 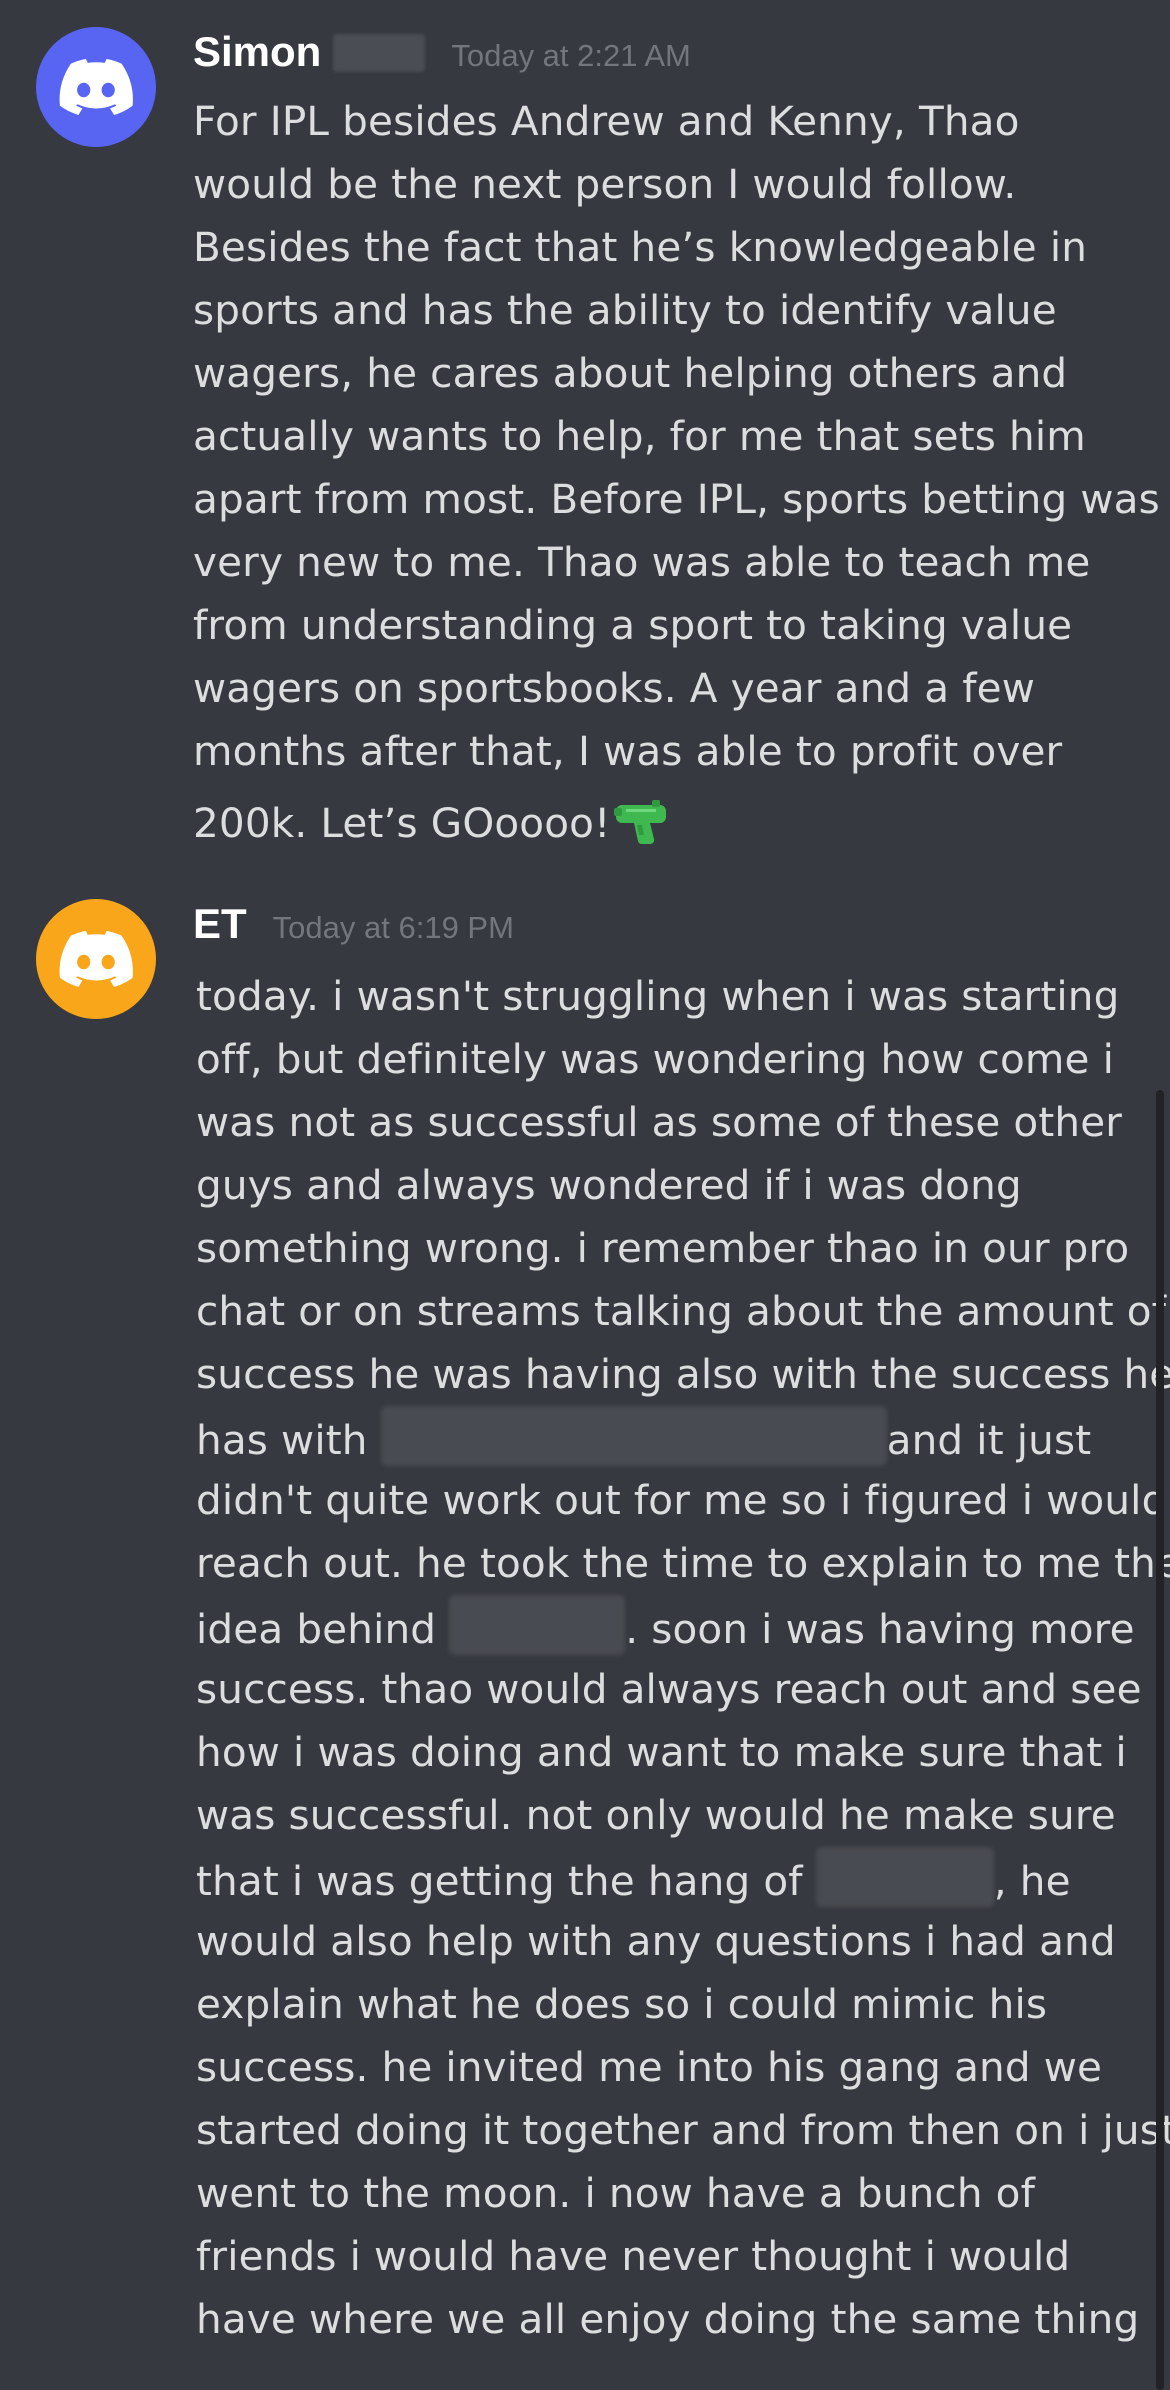 I want to click on username: ET, so click(x=220, y=924).